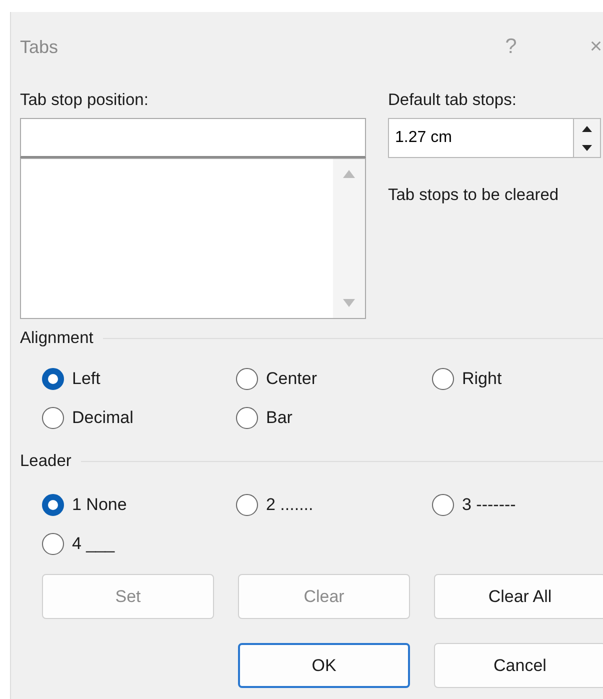 This screenshot has width=603, height=699. I want to click on section-heading: Leader, so click(46, 461).